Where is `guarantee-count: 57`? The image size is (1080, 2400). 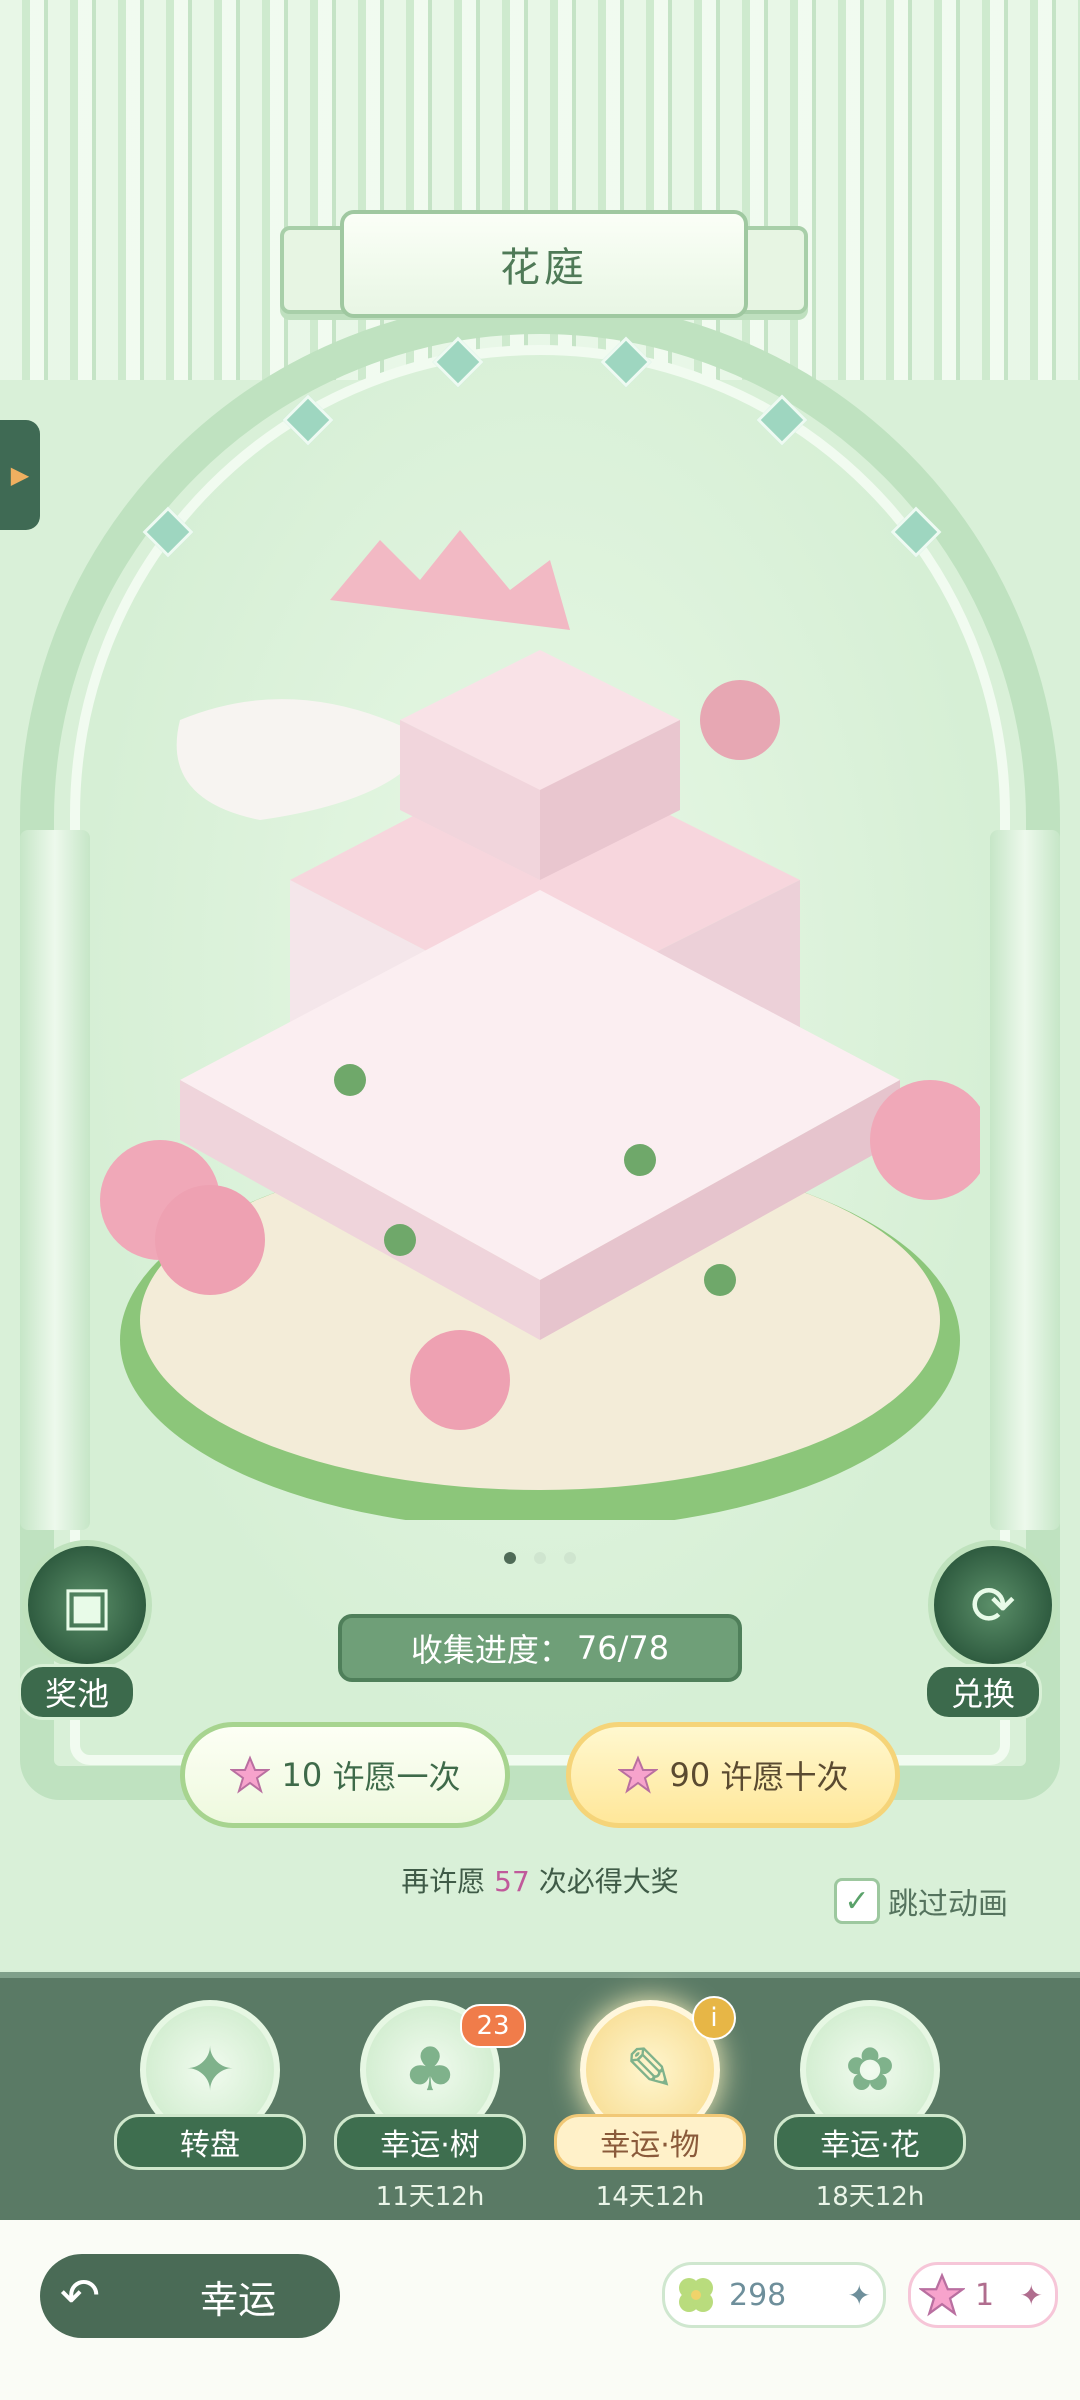
guarantee-count: 57 is located at coordinates (512, 1881).